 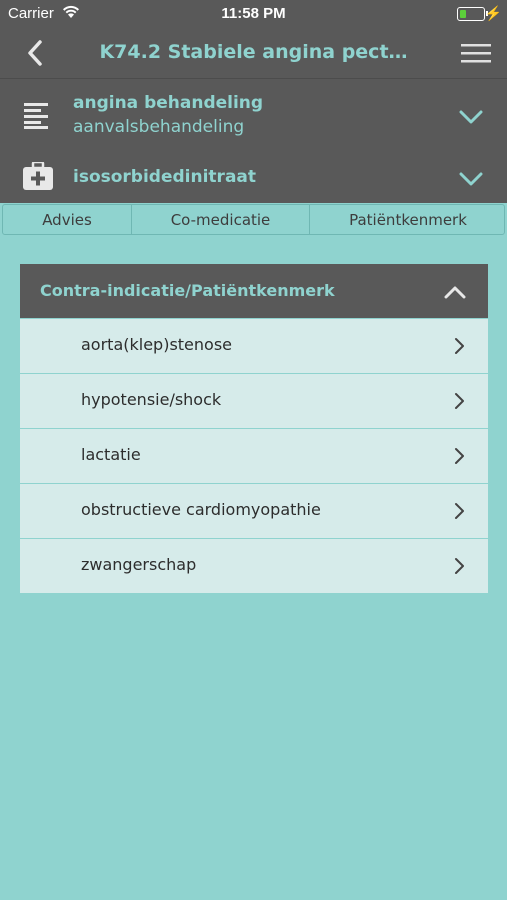 What do you see at coordinates (408, 219) in the screenshot?
I see `tab-patientkenmerk: Patiëntkenmerk` at bounding box center [408, 219].